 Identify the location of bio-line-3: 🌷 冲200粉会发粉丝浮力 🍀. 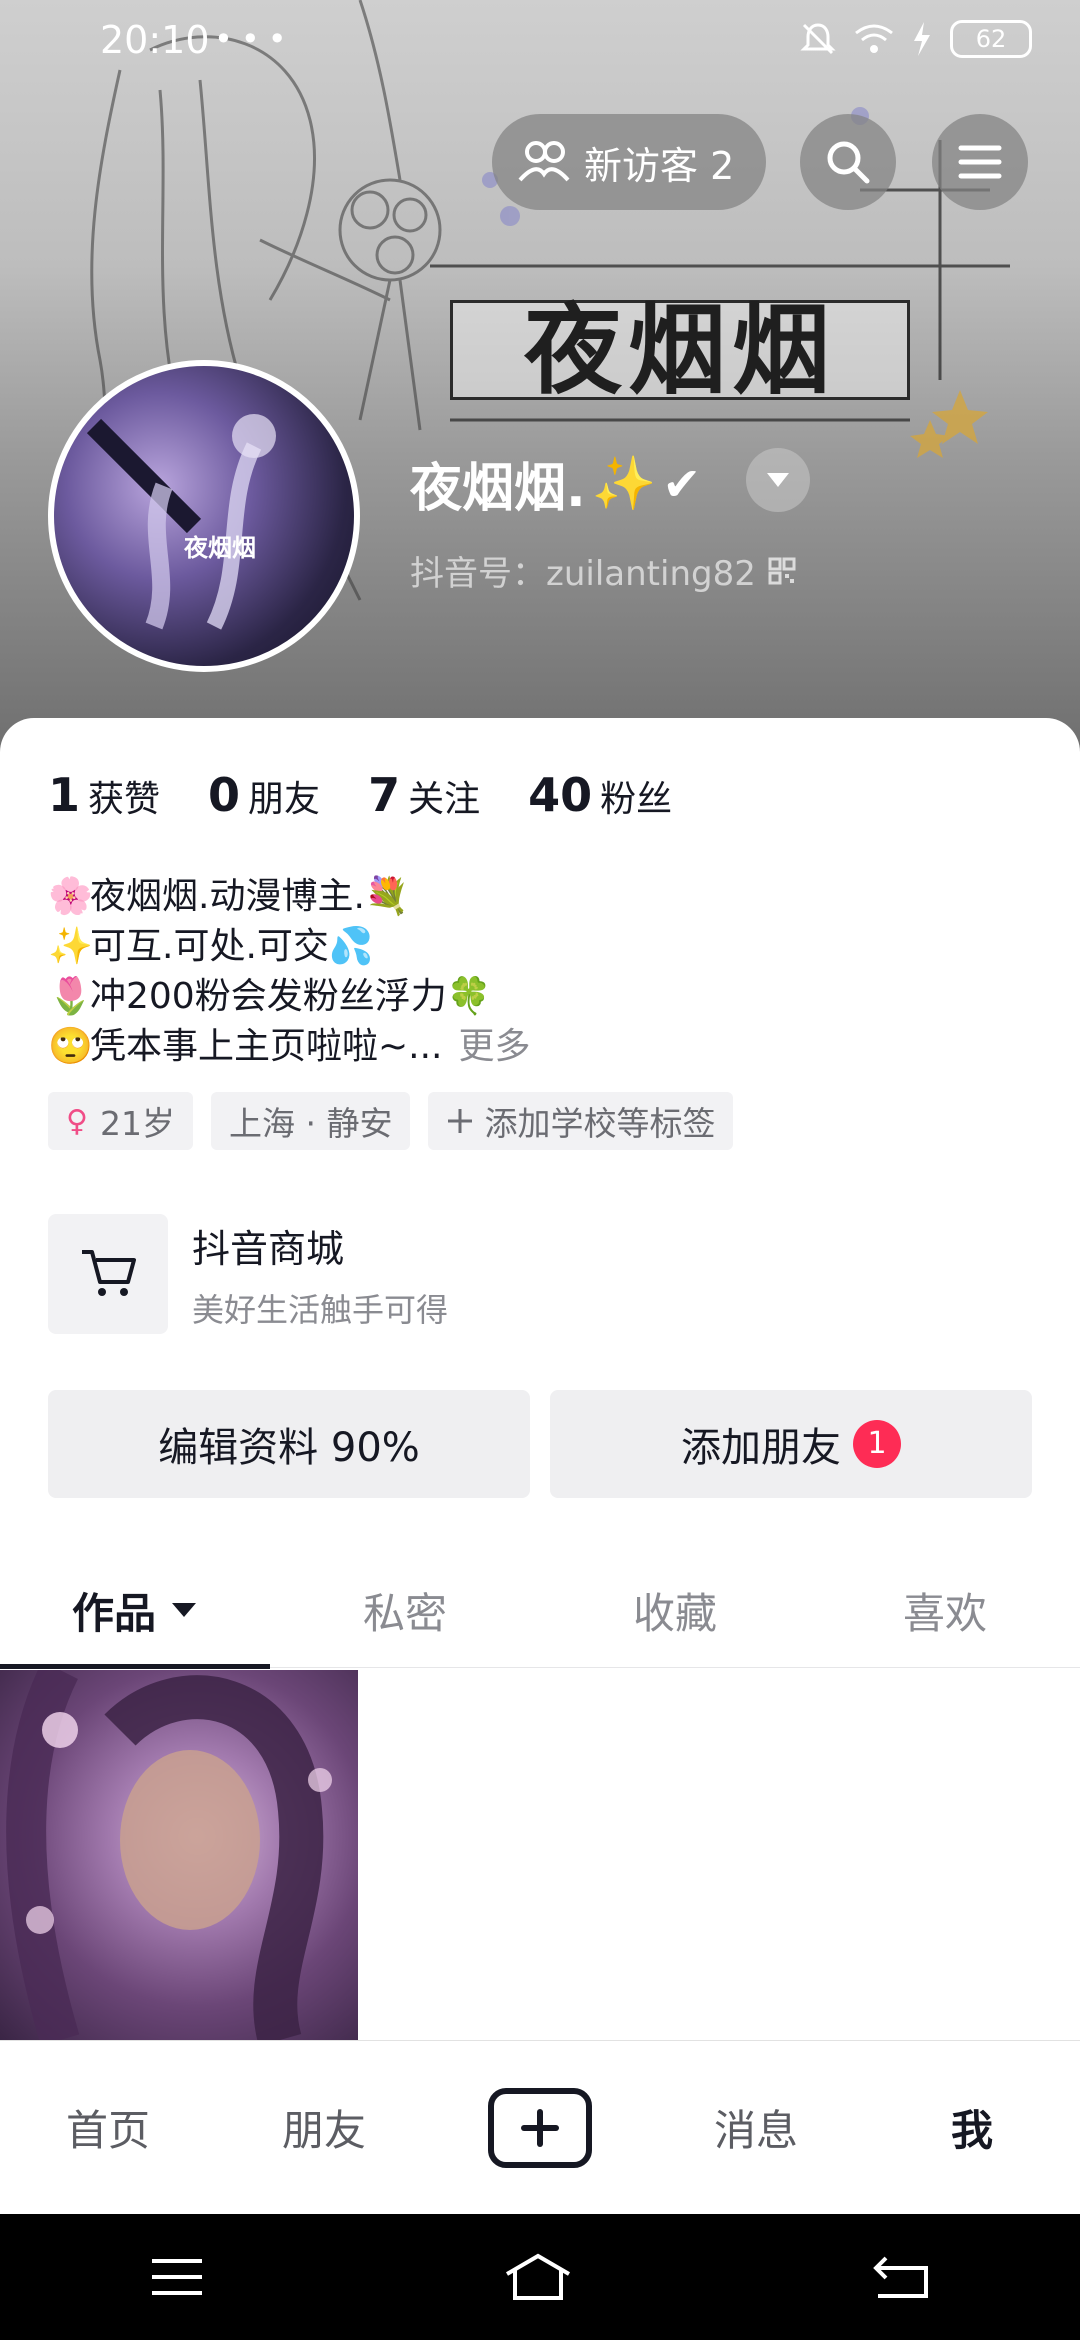
(528, 997).